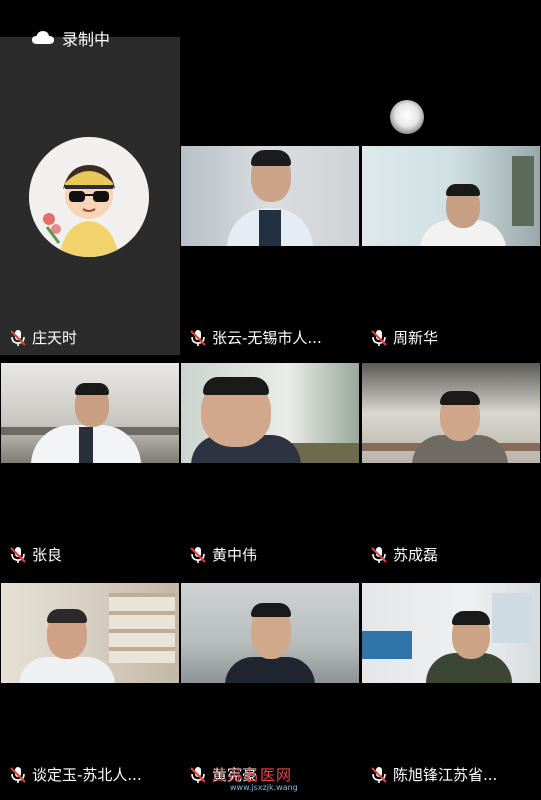 The image size is (541, 800). I want to click on status-light, so click(407, 117).